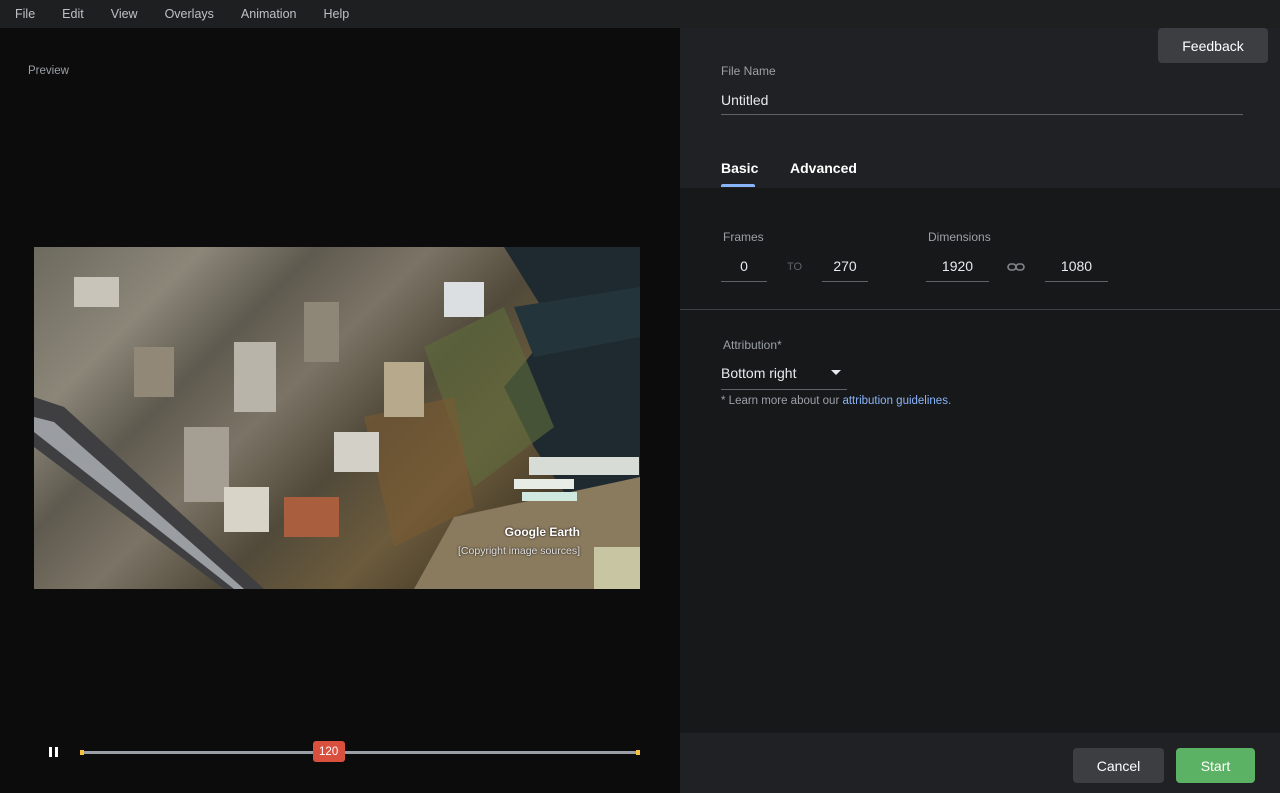  What do you see at coordinates (269, 14) in the screenshot?
I see `menu-animation: Animation` at bounding box center [269, 14].